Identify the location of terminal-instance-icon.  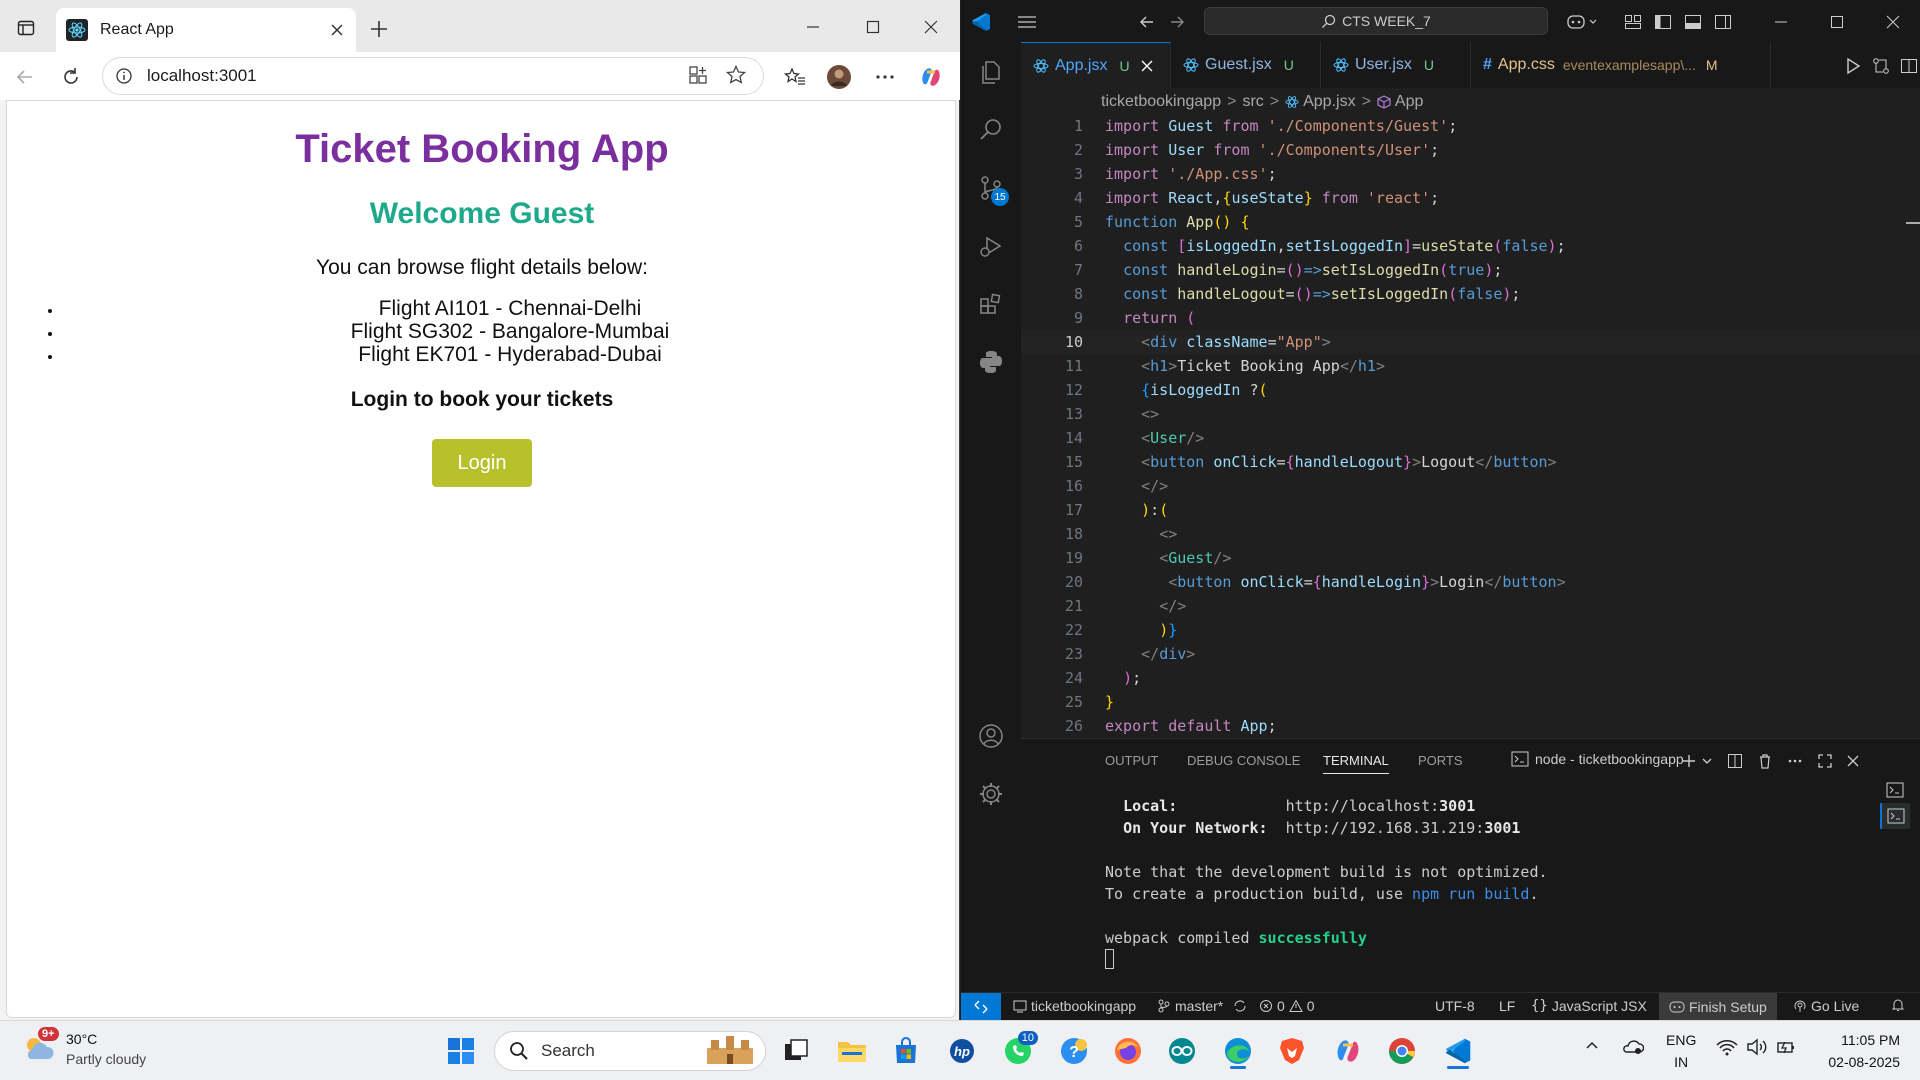
(1895, 790).